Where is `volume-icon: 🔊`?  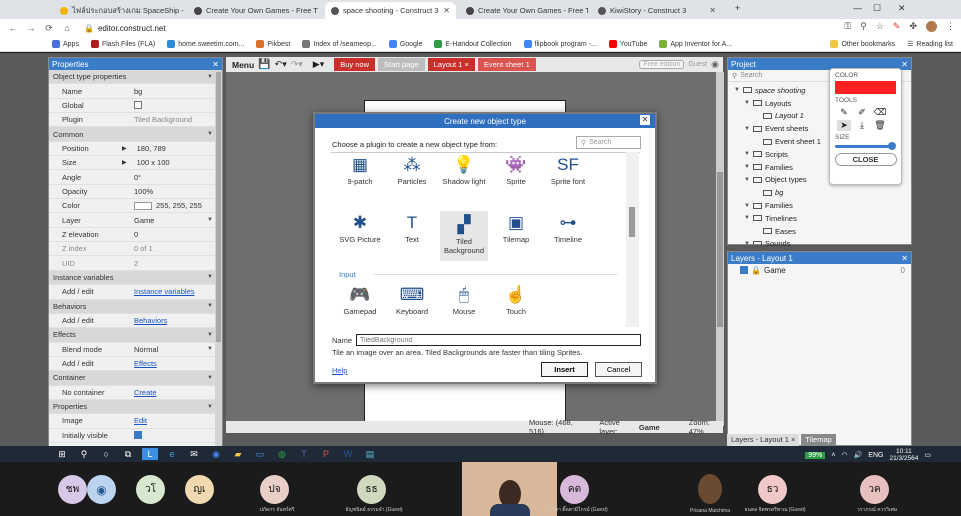
volume-icon: 🔊 is located at coordinates (858, 455).